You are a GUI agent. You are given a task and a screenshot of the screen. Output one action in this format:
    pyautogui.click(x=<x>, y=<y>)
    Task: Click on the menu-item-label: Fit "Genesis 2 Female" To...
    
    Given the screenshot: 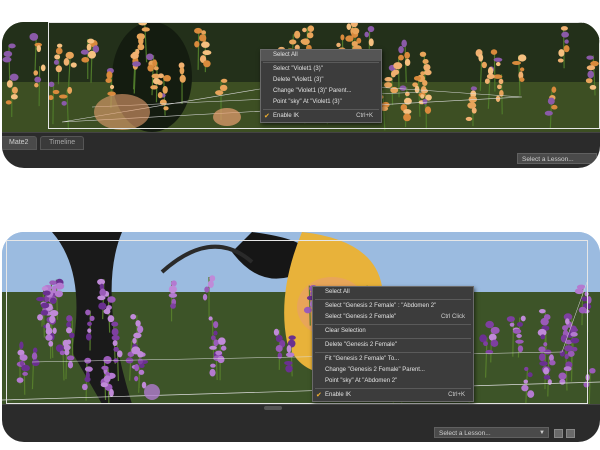 What is the action you would take?
    pyautogui.click(x=362, y=359)
    